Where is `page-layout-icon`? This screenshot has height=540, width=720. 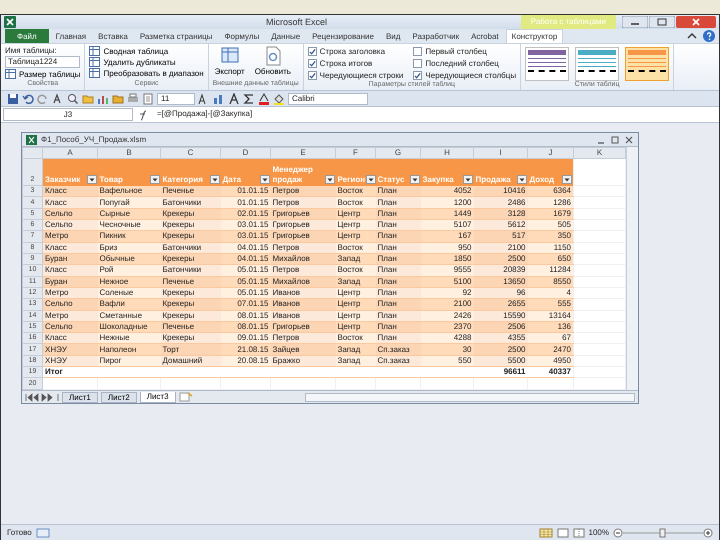
page-layout-icon is located at coordinates (562, 533).